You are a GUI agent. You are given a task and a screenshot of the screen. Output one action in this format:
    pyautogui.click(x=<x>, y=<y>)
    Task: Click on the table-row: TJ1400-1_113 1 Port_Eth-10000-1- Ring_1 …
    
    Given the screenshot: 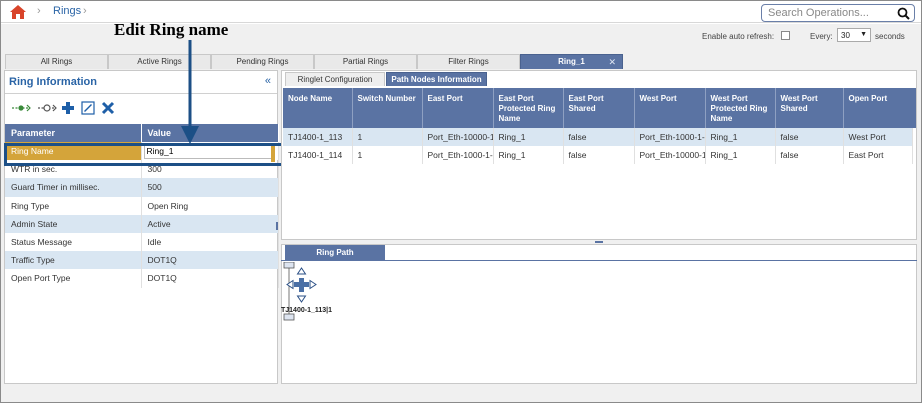 What is the action you would take?
    pyautogui.click(x=598, y=137)
    